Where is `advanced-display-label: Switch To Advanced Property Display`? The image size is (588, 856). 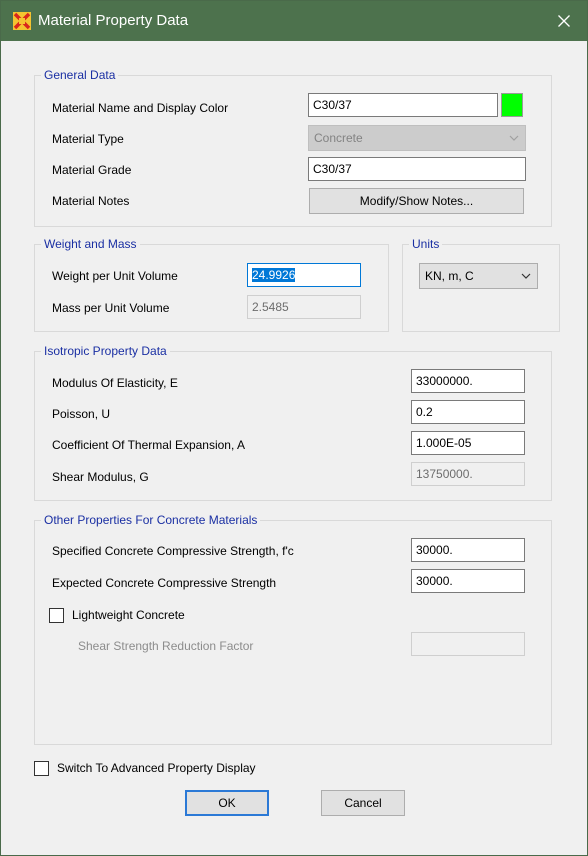 advanced-display-label: Switch To Advanced Property Display is located at coordinates (156, 768).